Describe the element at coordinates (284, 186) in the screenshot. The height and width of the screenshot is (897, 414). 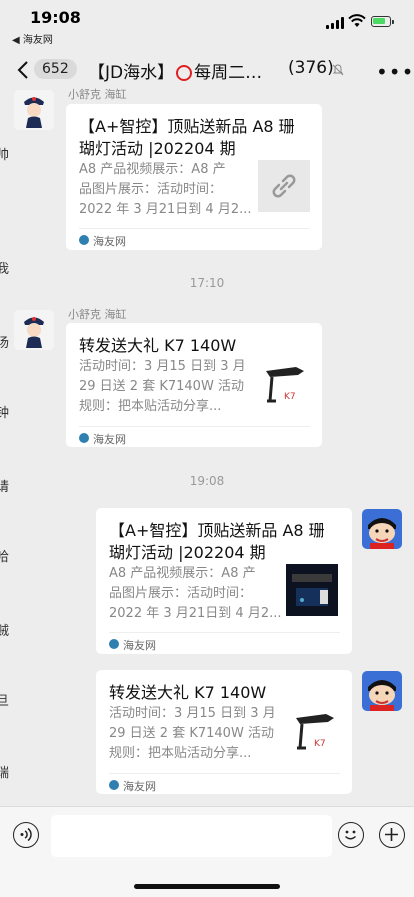
I see `link-icon` at that location.